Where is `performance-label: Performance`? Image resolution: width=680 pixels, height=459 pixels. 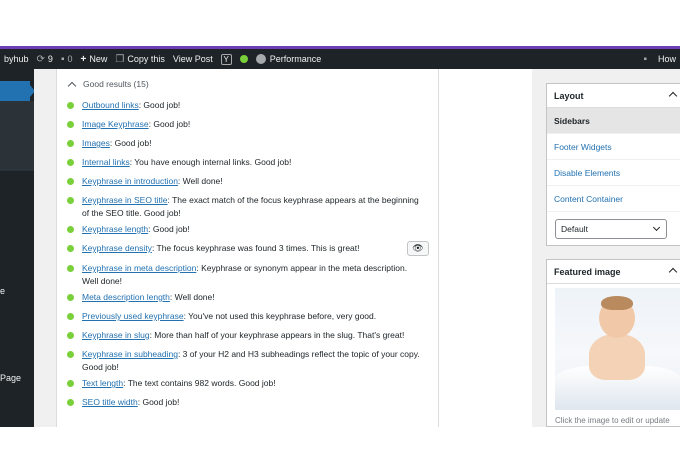
performance-label: Performance is located at coordinates (295, 59).